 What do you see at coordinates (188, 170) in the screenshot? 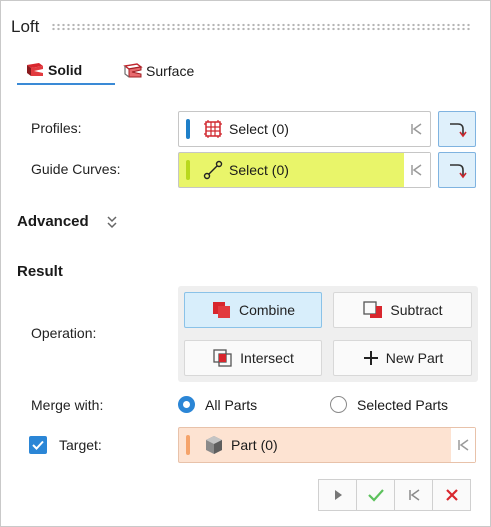
I see `guide-curves-active-bar` at bounding box center [188, 170].